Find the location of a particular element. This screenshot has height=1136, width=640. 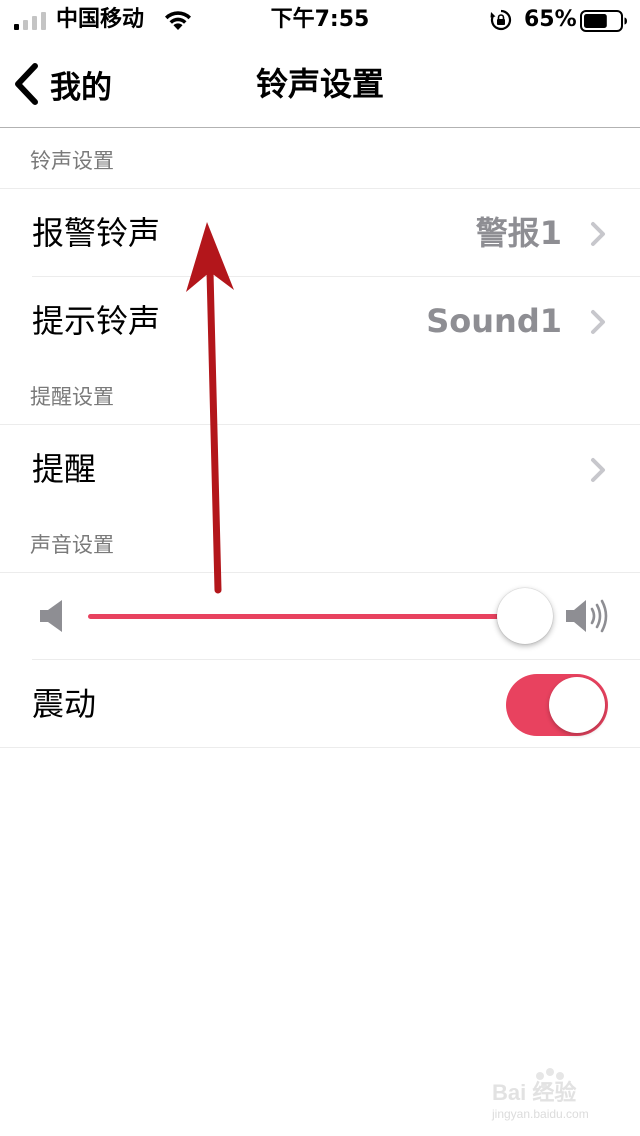

reminder-row: 提醒 is located at coordinates (320, 469).